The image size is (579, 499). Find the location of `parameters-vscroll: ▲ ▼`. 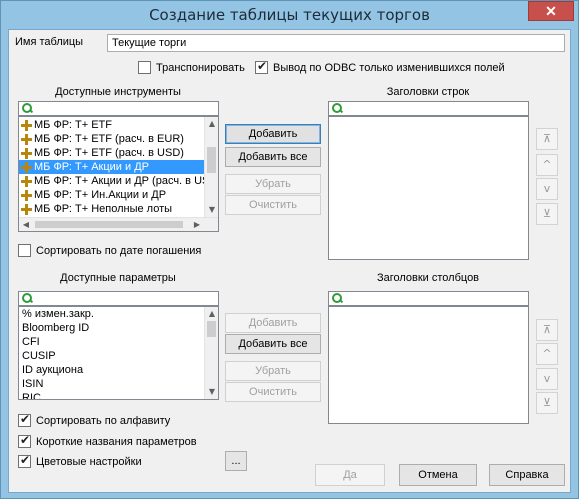

parameters-vscroll: ▲ ▼ is located at coordinates (211, 353).